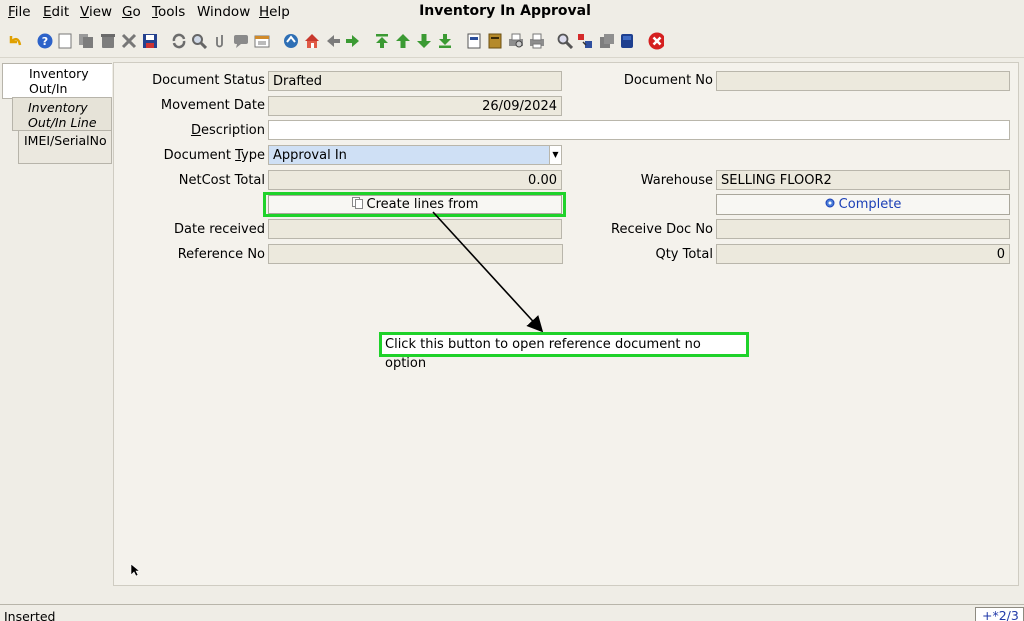 The image size is (1024, 621). What do you see at coordinates (56, 12) in the screenshot?
I see `menu-edit: Edit` at bounding box center [56, 12].